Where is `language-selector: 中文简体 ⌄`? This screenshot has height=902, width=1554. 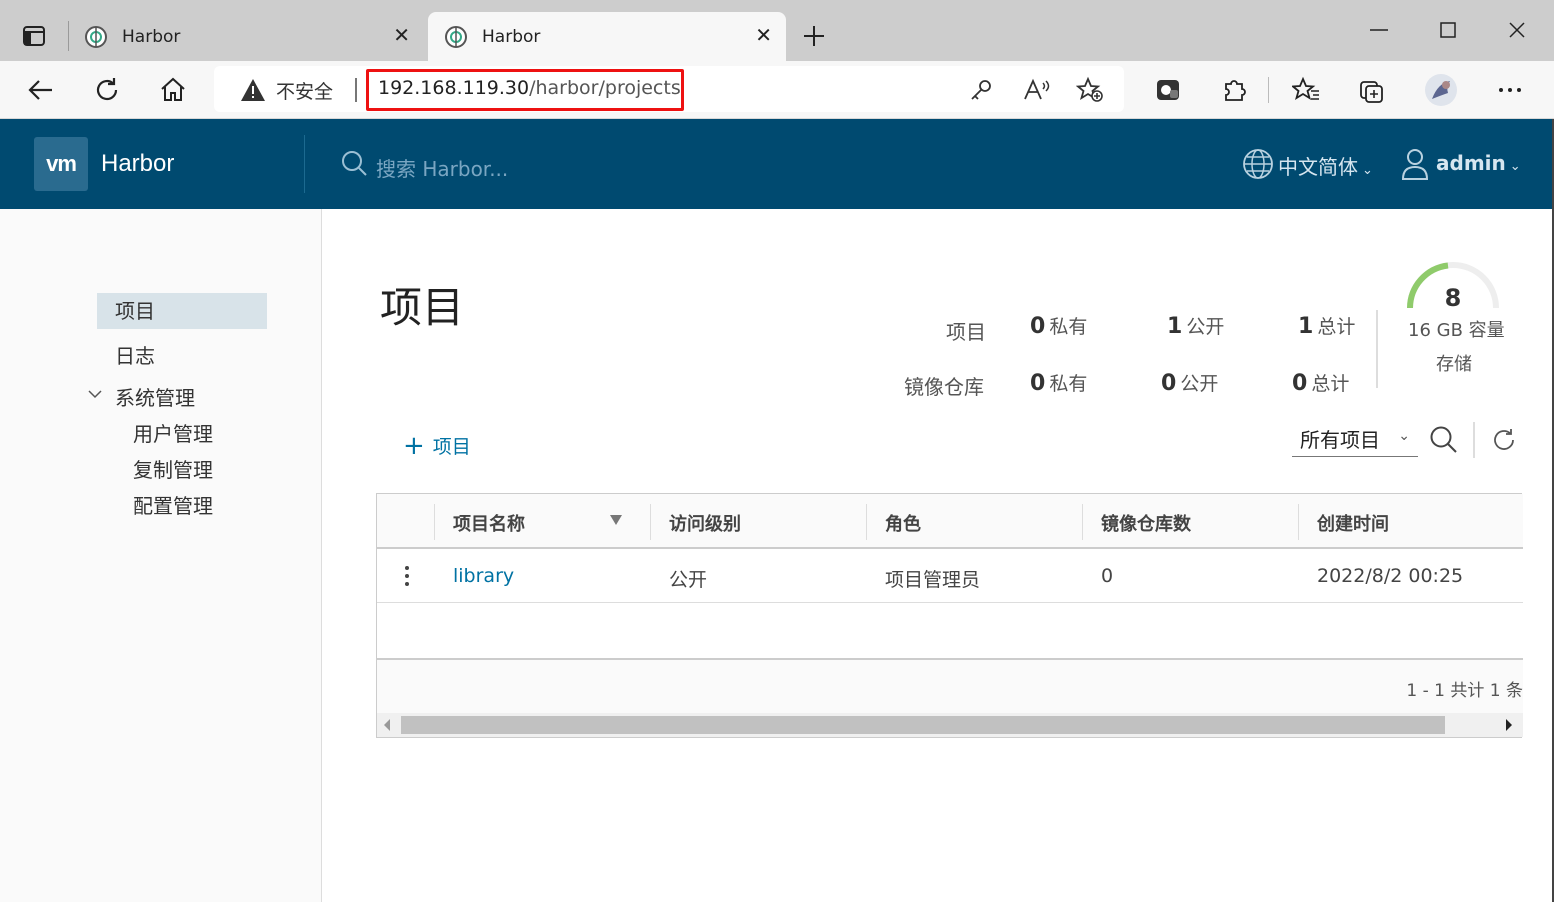 language-selector: 中文简体 ⌄ is located at coordinates (1325, 165).